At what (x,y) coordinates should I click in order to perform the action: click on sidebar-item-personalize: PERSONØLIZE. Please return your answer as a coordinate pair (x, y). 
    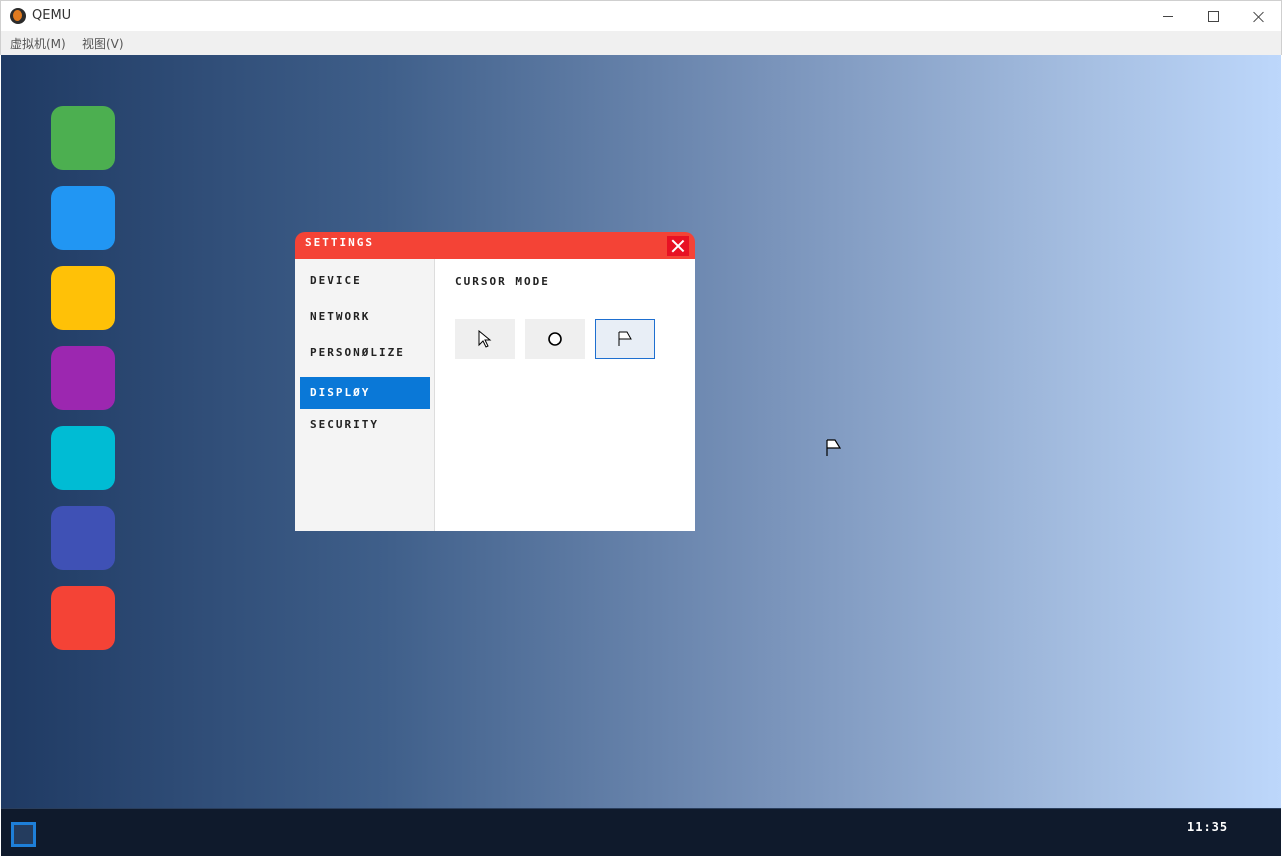
    Looking at the image, I should click on (365, 353).